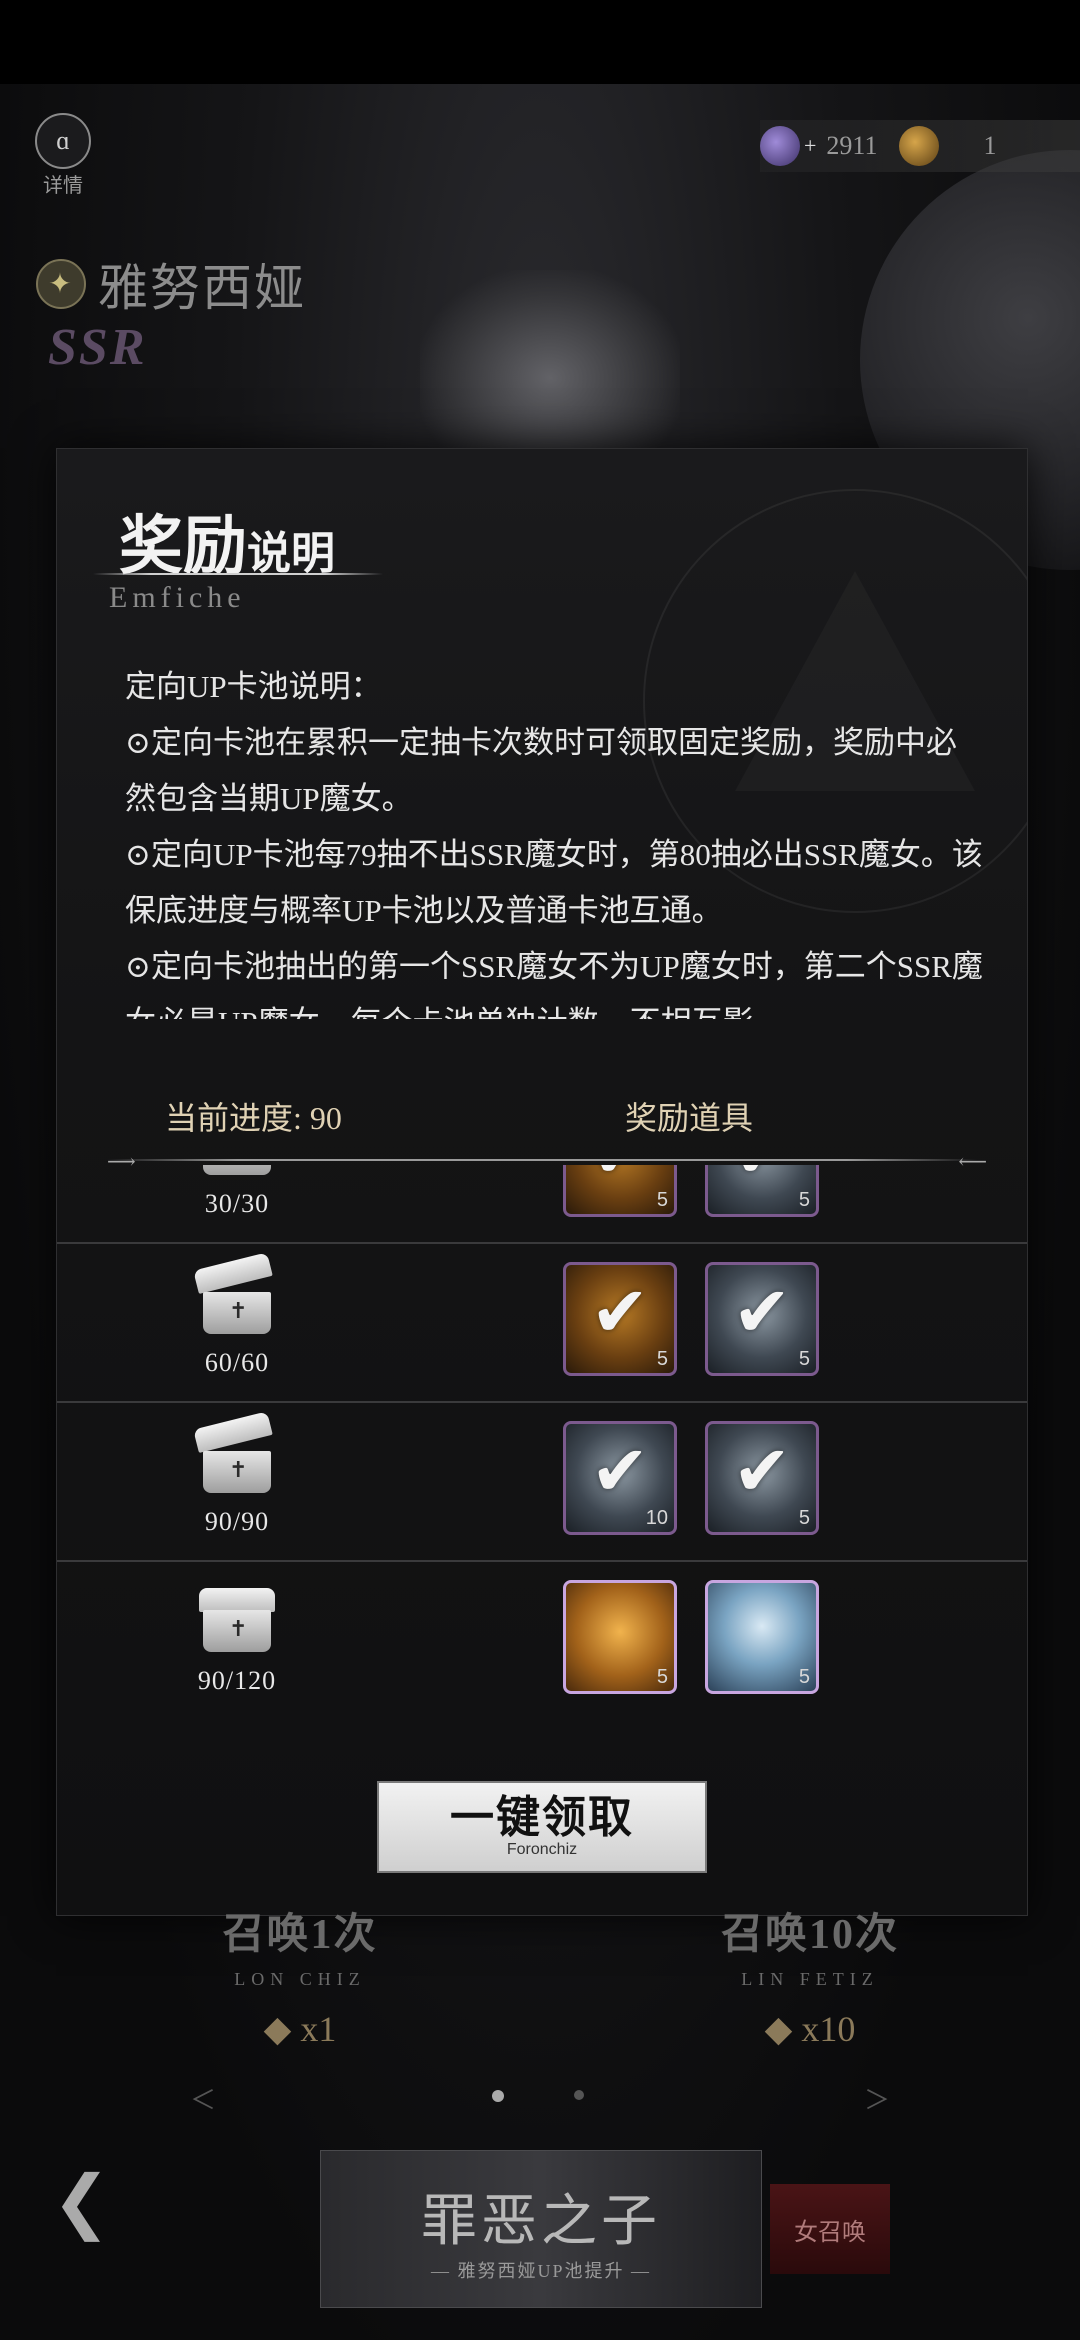  I want to click on title-divider, so click(238, 574).